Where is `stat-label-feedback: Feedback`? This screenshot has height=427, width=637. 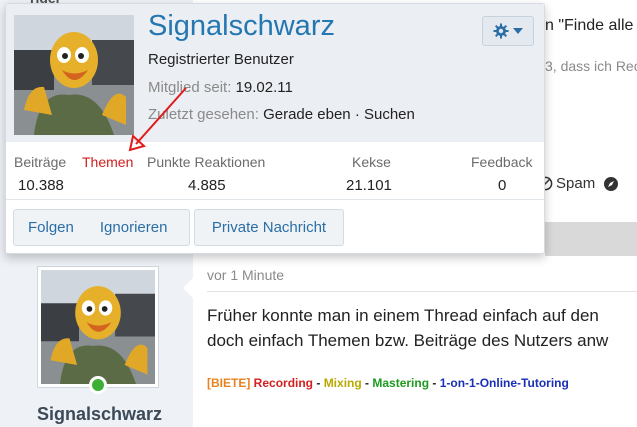 stat-label-feedback: Feedback is located at coordinates (502, 162).